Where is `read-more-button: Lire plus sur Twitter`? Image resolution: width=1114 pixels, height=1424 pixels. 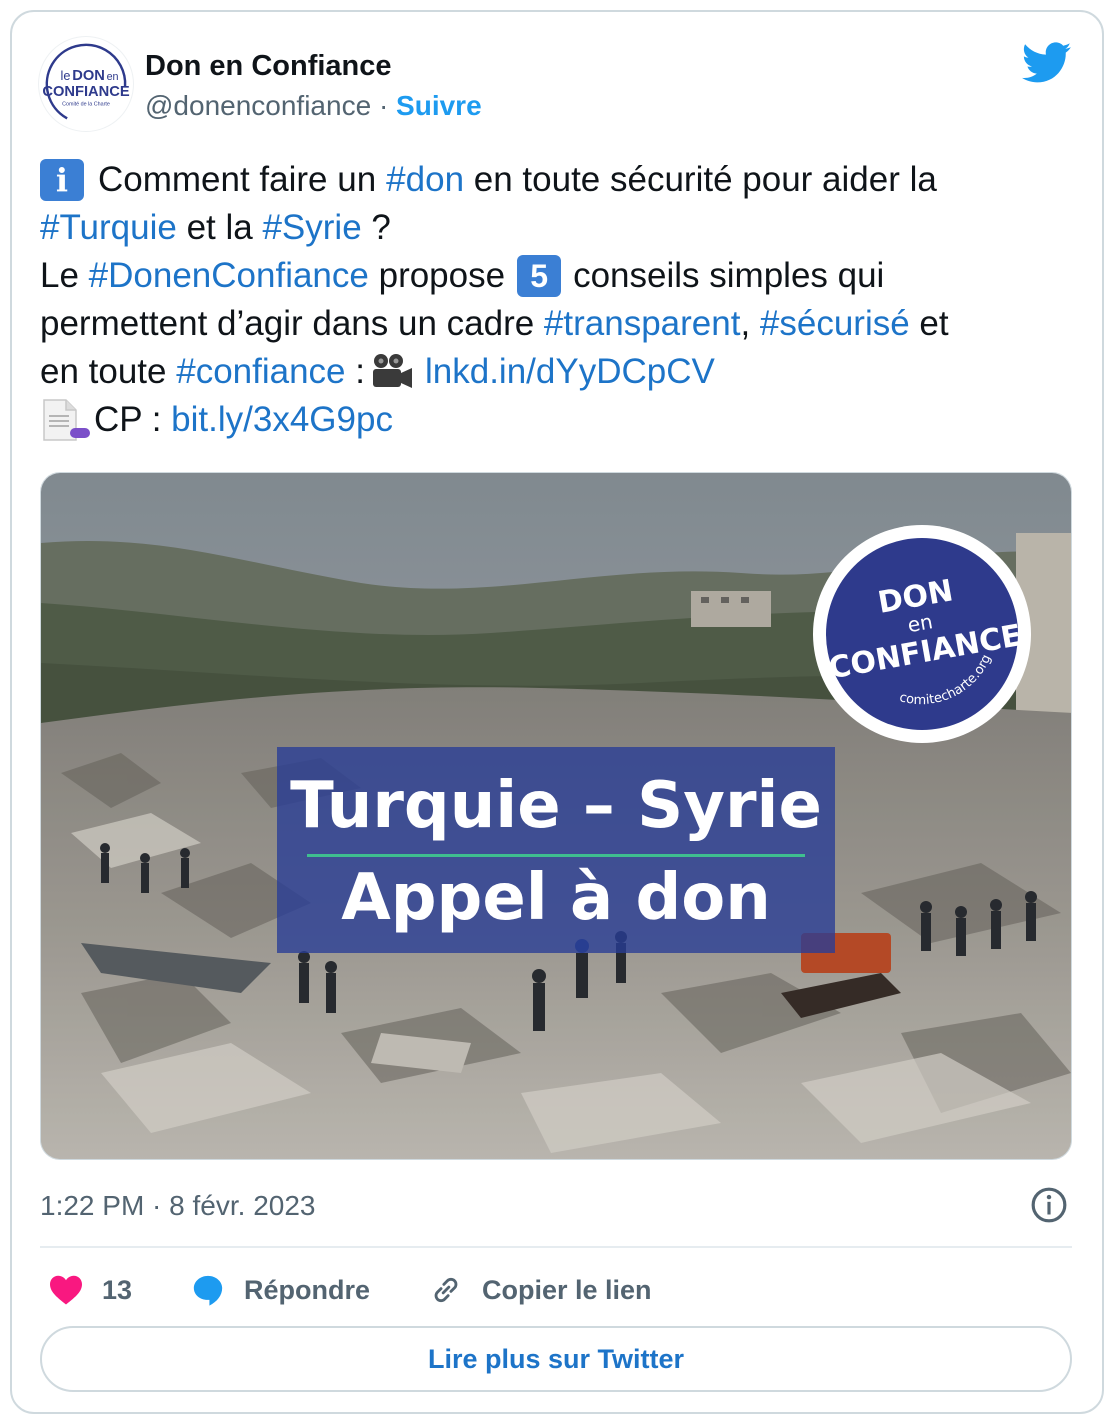
read-more-button: Lire plus sur Twitter is located at coordinates (556, 1359).